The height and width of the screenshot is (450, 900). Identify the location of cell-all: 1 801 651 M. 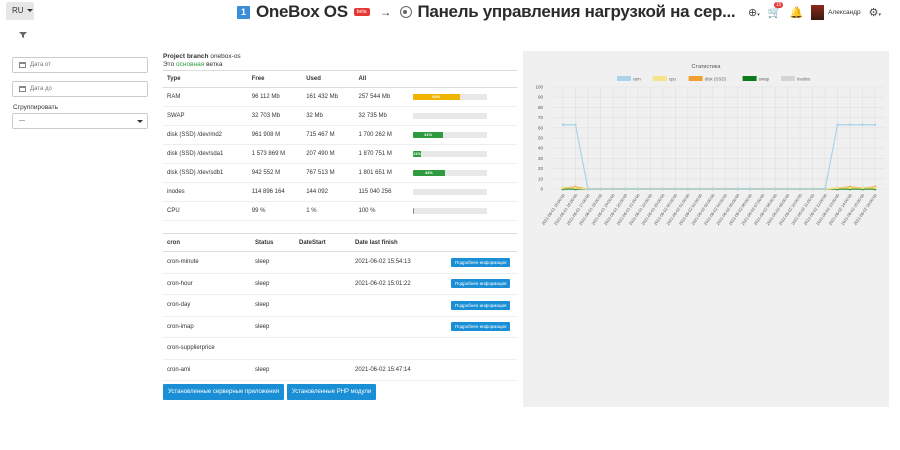
(381, 173).